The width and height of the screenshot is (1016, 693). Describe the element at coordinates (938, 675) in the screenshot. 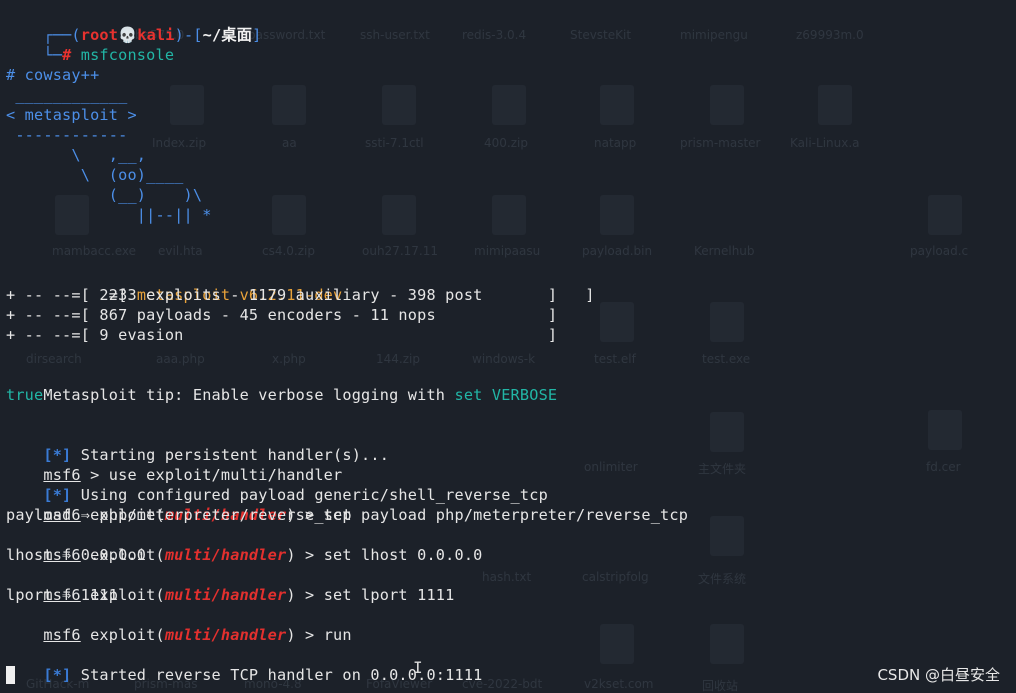

I see `csdn-watermark: CSDN @白昼安全` at that location.